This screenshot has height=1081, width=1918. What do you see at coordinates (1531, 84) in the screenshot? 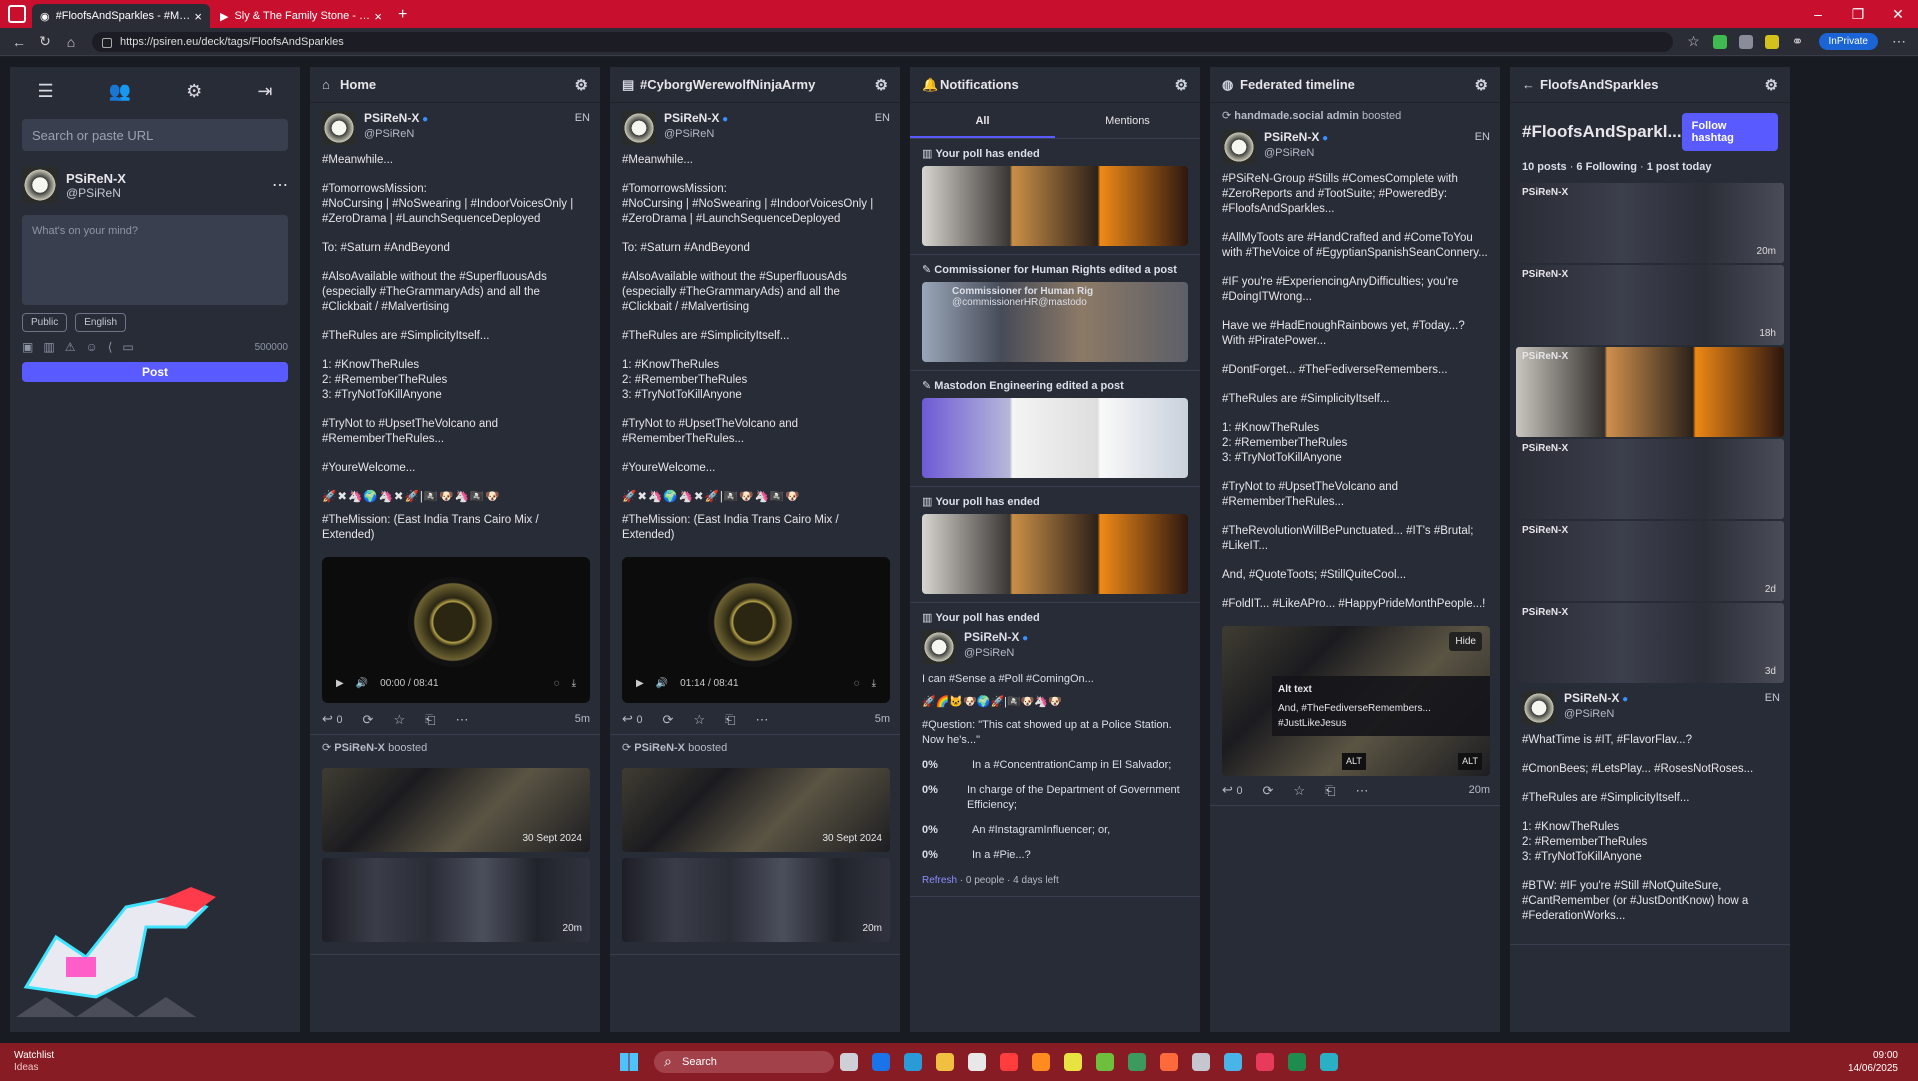
I see `back-arrow-icon: ←` at bounding box center [1531, 84].